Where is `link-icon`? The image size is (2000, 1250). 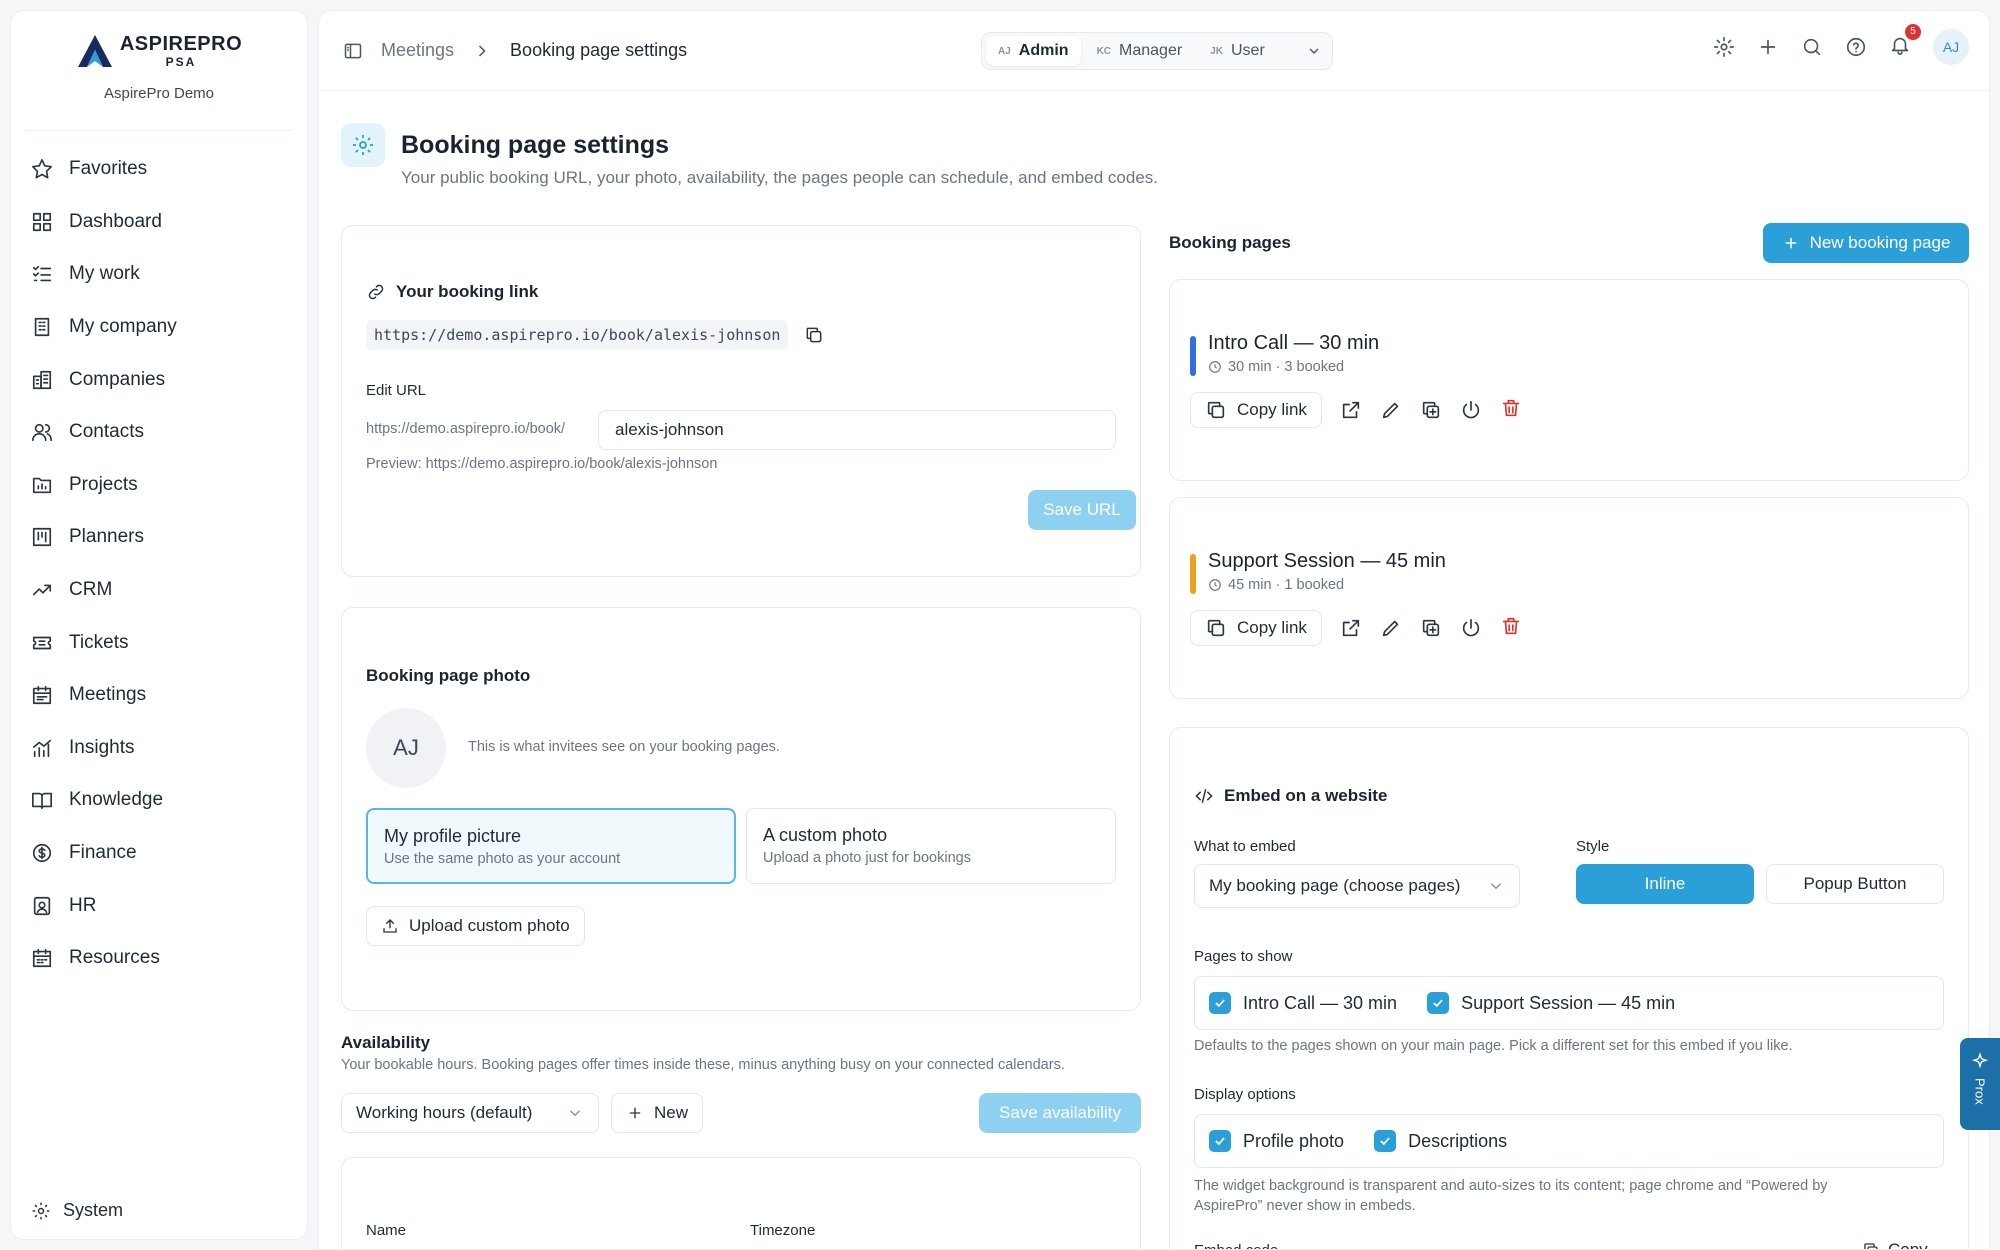
link-icon is located at coordinates (376, 292).